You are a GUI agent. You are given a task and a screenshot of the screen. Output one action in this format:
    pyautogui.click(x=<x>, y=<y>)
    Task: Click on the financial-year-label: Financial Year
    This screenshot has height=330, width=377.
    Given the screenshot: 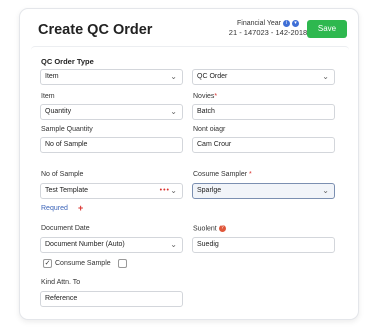 What is the action you would take?
    pyautogui.click(x=259, y=23)
    